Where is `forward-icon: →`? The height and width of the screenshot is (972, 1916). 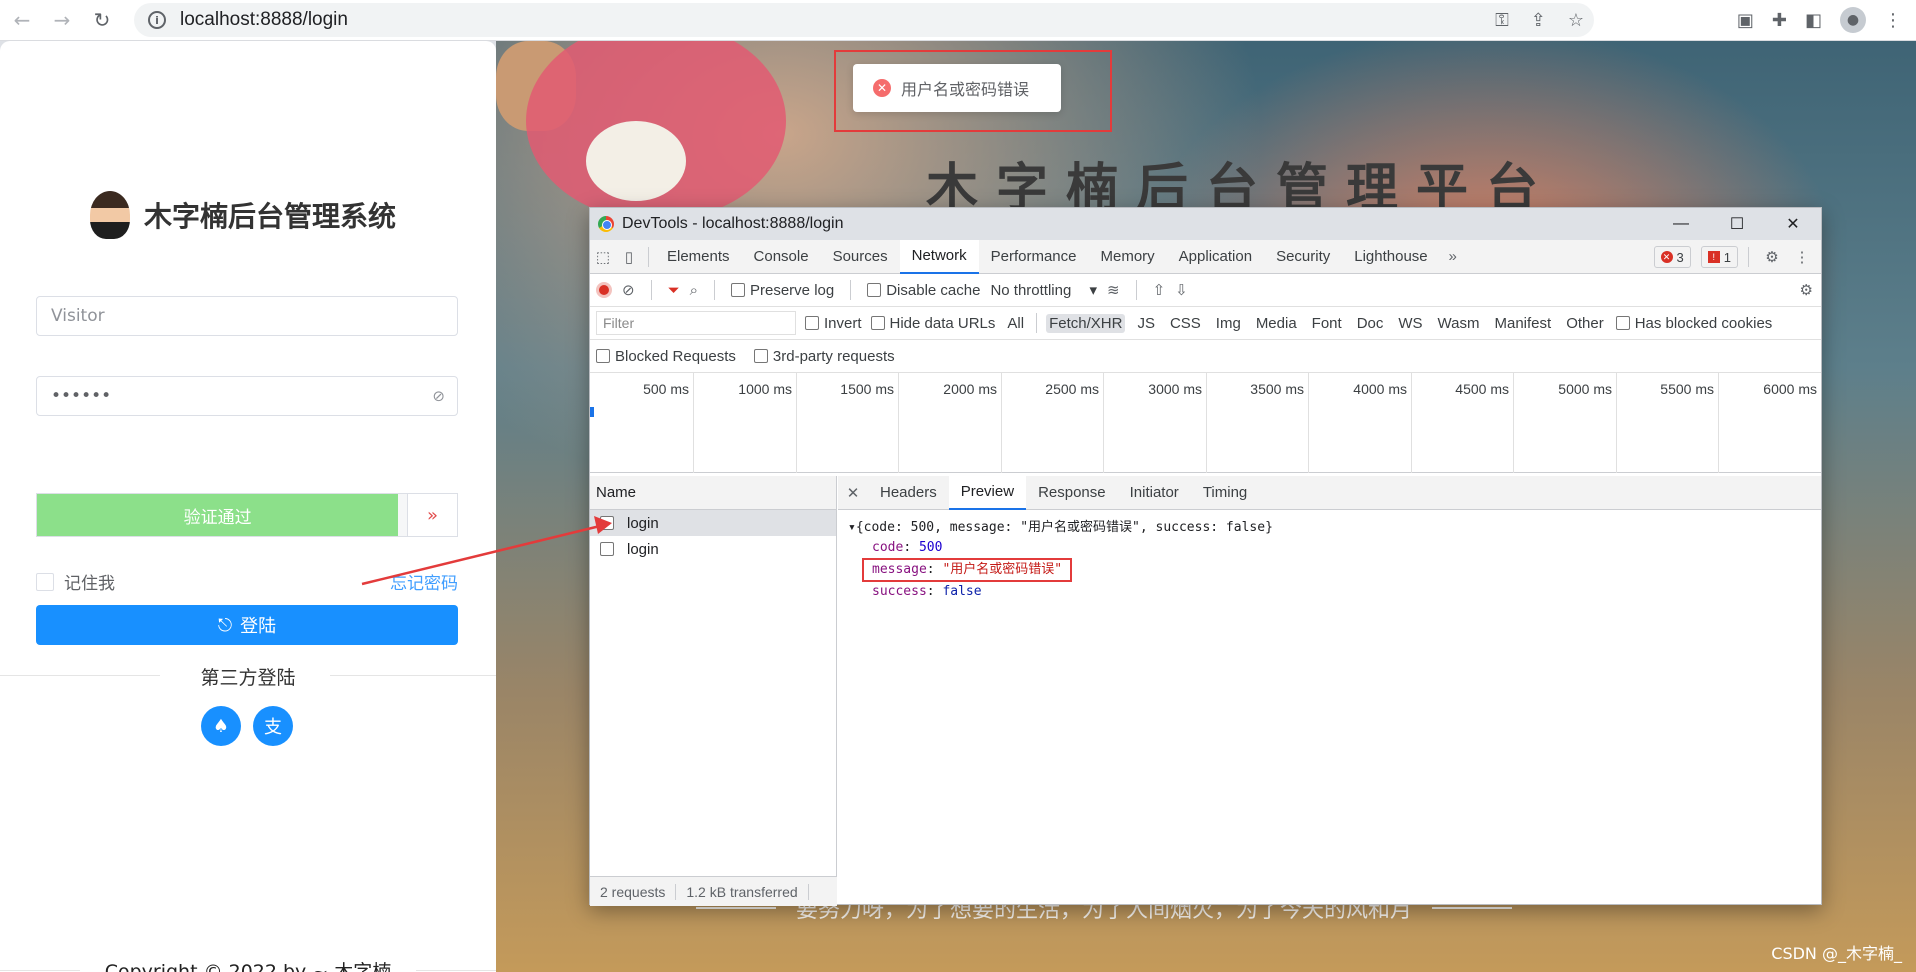 forward-icon: → is located at coordinates (62, 20).